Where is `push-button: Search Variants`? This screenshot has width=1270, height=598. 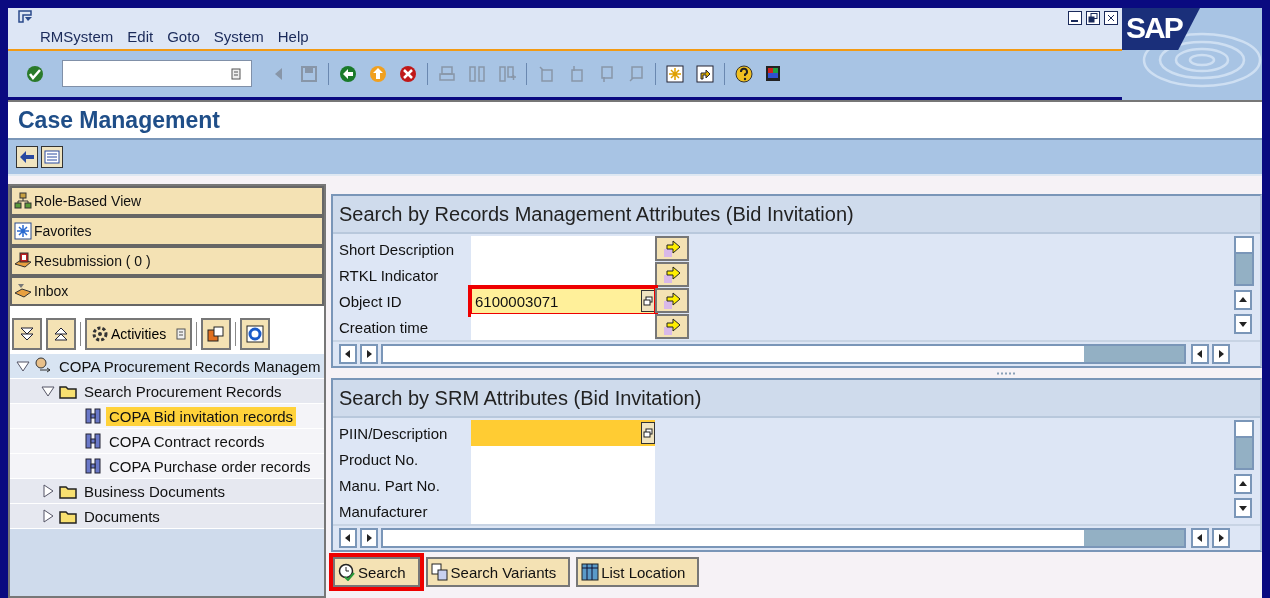
push-button: Search Variants is located at coordinates (498, 572).